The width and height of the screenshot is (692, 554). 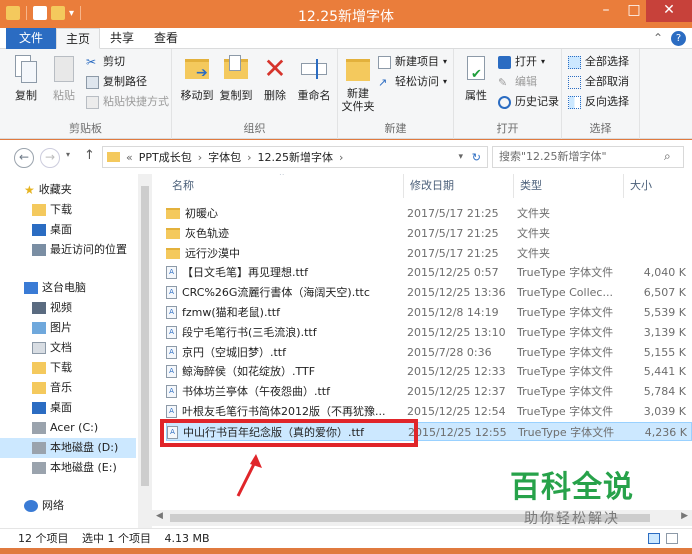 I want to click on group-label-select: 选择, so click(x=600, y=128).